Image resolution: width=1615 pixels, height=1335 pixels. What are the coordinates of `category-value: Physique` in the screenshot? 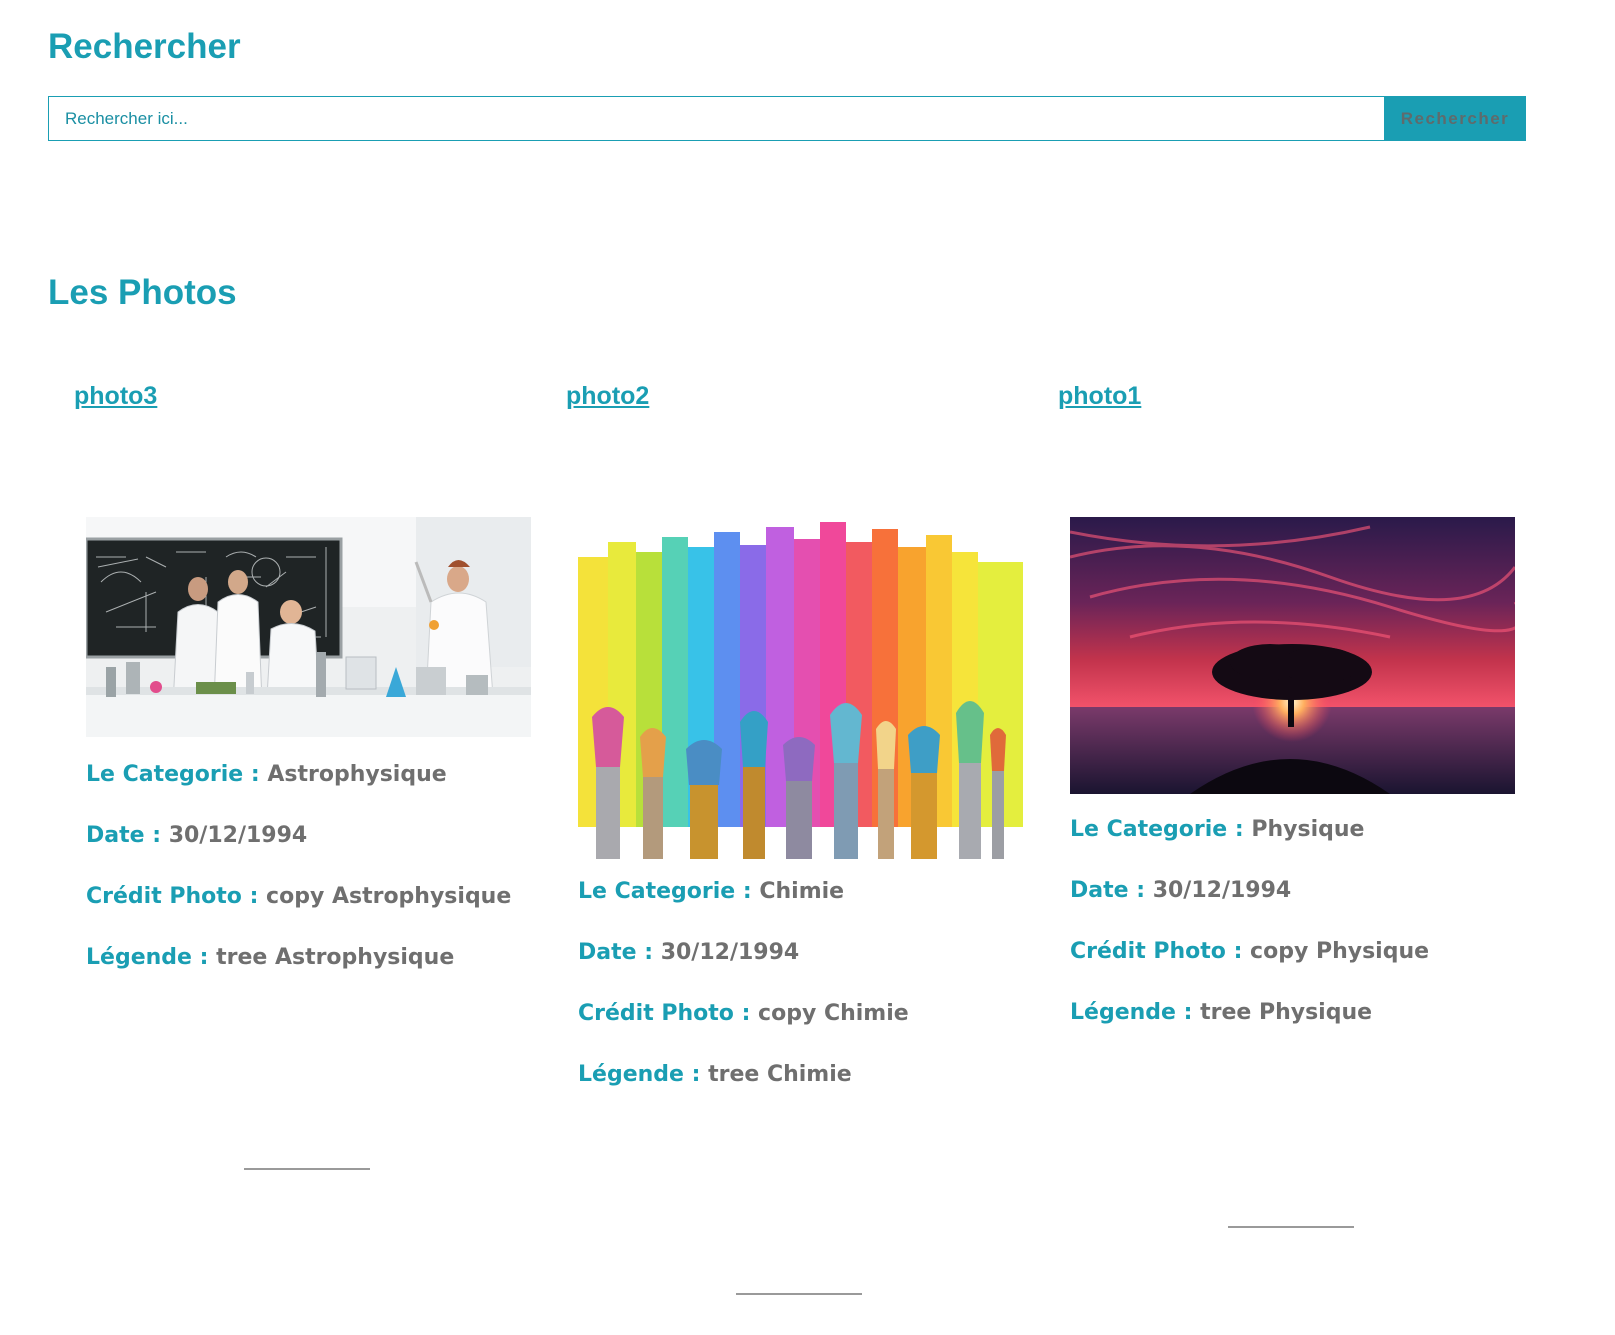 It's located at (1308, 829).